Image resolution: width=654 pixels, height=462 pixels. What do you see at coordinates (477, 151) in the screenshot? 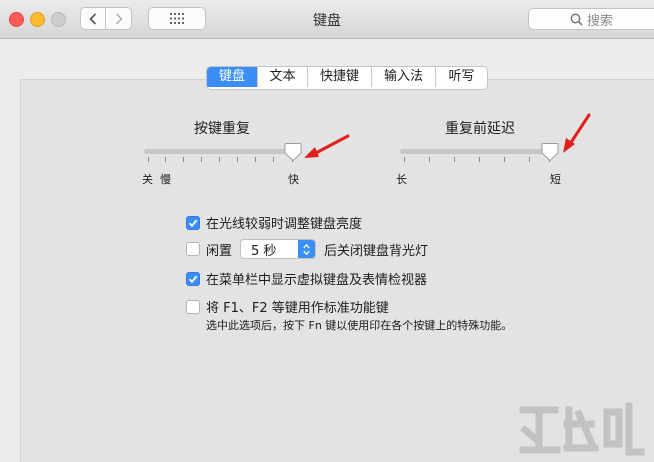
I see `repeat-delay-track` at bounding box center [477, 151].